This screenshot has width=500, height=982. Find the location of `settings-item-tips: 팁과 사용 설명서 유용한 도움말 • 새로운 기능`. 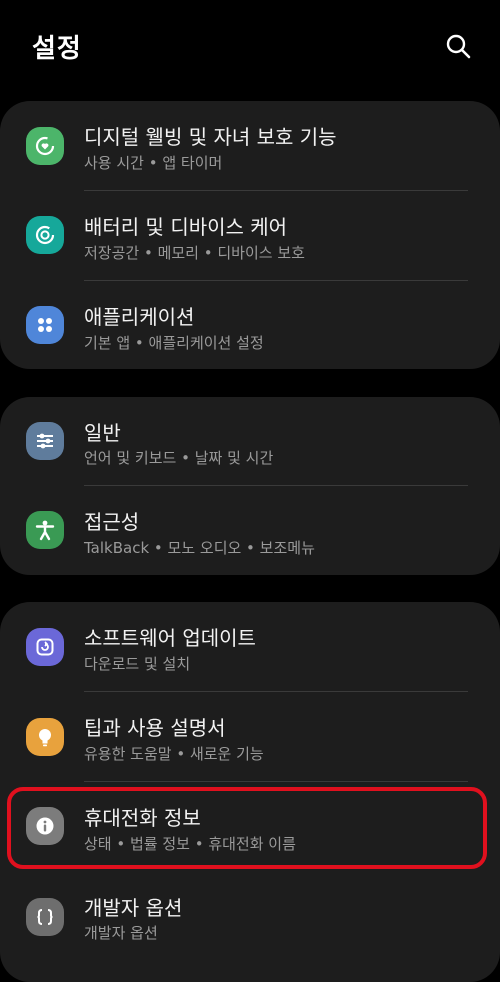

settings-item-tips: 팁과 사용 설명서 유용한 도움말 • 새로운 기능 is located at coordinates (250, 736).